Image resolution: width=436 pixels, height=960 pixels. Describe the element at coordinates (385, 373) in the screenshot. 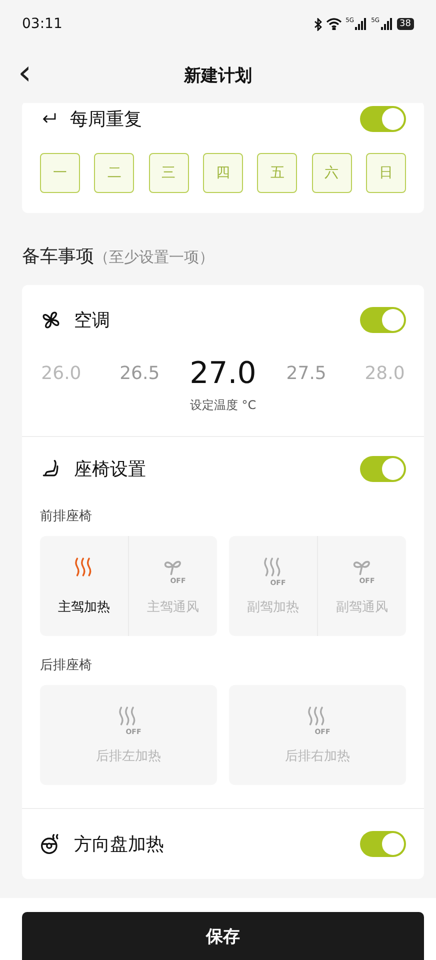

I see `temperature-value: 28.0` at that location.